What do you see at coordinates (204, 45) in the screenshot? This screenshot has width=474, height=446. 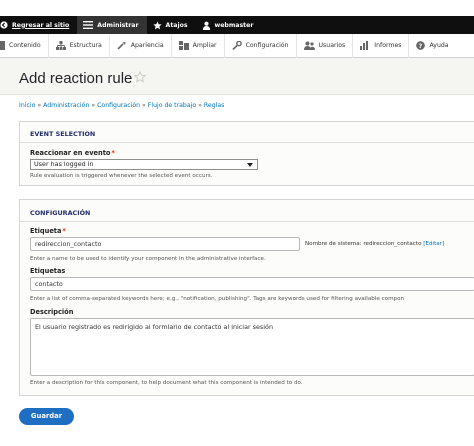 I see `tray-item-label: Ampliar` at bounding box center [204, 45].